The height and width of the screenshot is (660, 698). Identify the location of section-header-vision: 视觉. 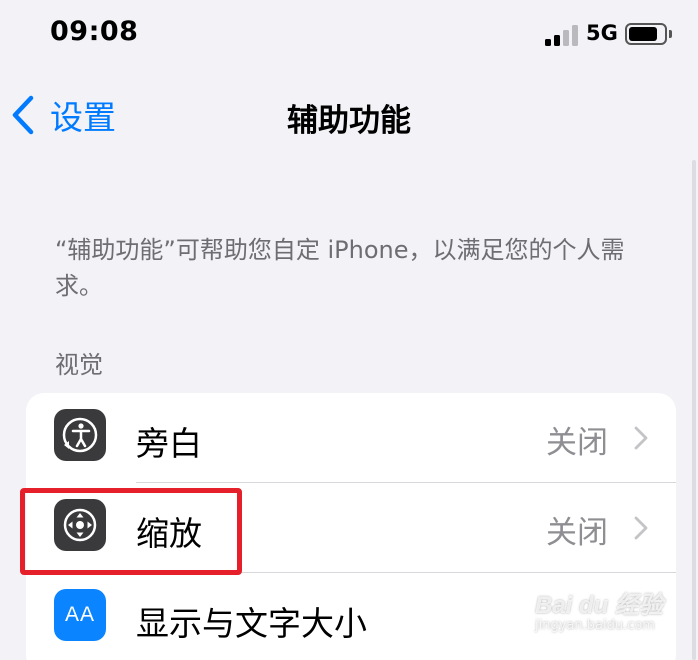
(79, 365).